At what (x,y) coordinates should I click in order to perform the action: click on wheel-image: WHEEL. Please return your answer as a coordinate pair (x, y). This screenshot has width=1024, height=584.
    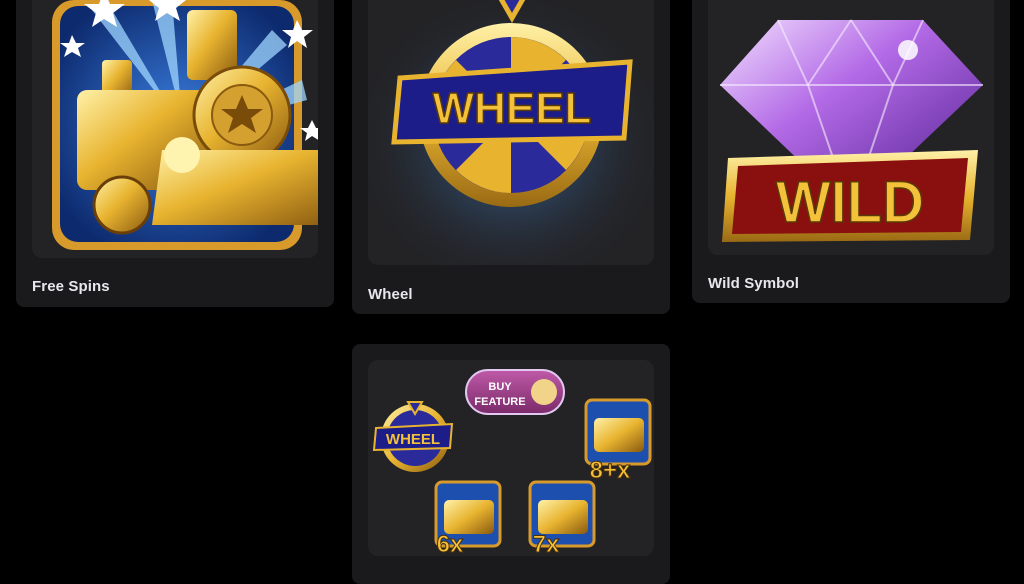
    Looking at the image, I should click on (511, 132).